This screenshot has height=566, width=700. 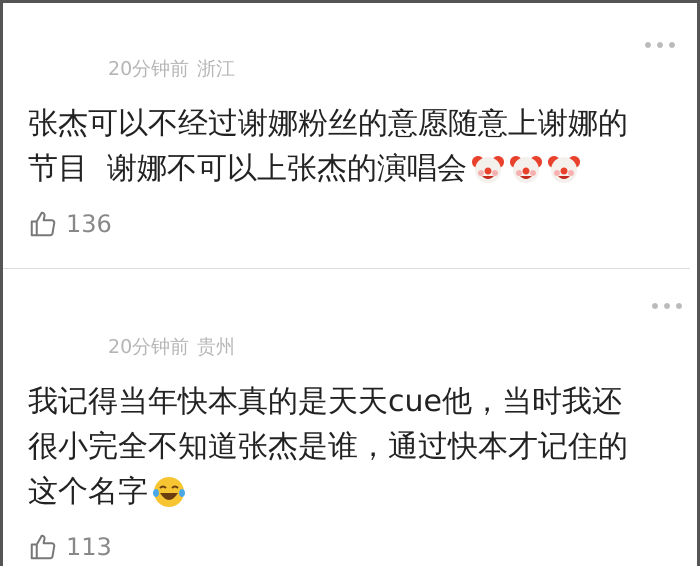 What do you see at coordinates (328, 124) in the screenshot?
I see `comment-text-line: 张杰可以不经过谢娜粉丝的意愿随意上谢娜的` at bounding box center [328, 124].